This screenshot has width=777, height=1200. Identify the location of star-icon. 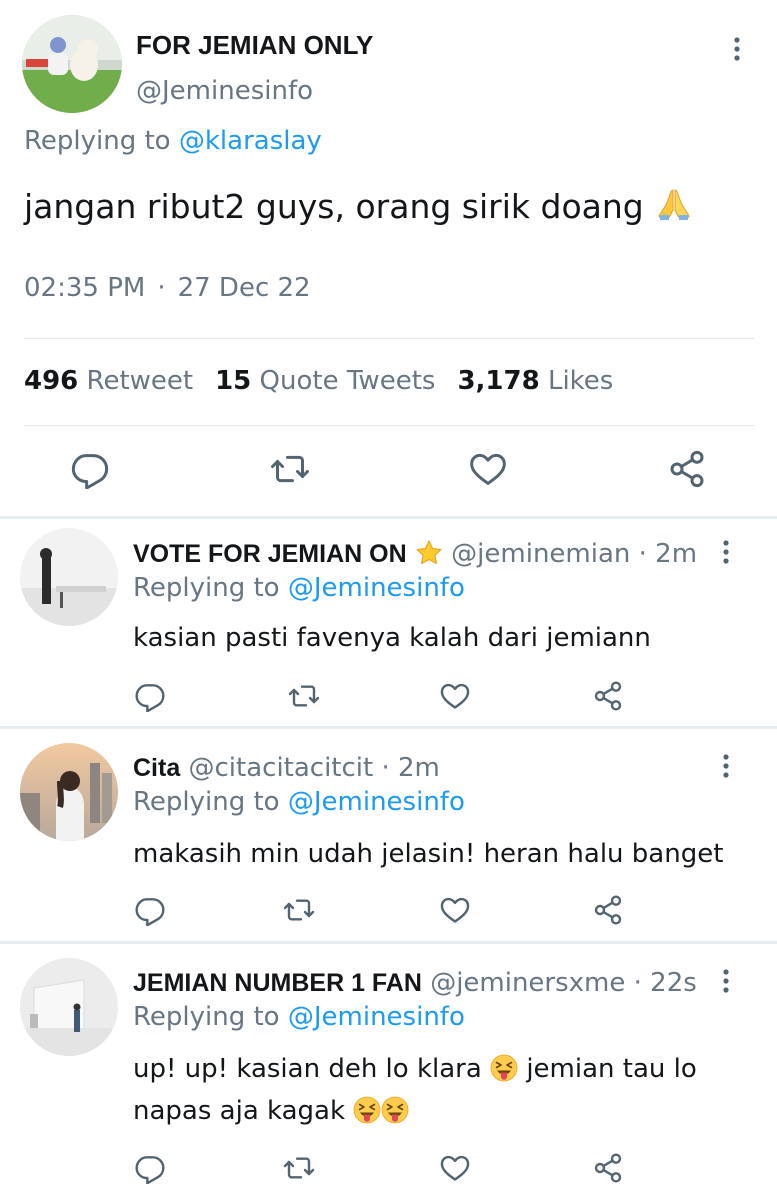
(429, 553).